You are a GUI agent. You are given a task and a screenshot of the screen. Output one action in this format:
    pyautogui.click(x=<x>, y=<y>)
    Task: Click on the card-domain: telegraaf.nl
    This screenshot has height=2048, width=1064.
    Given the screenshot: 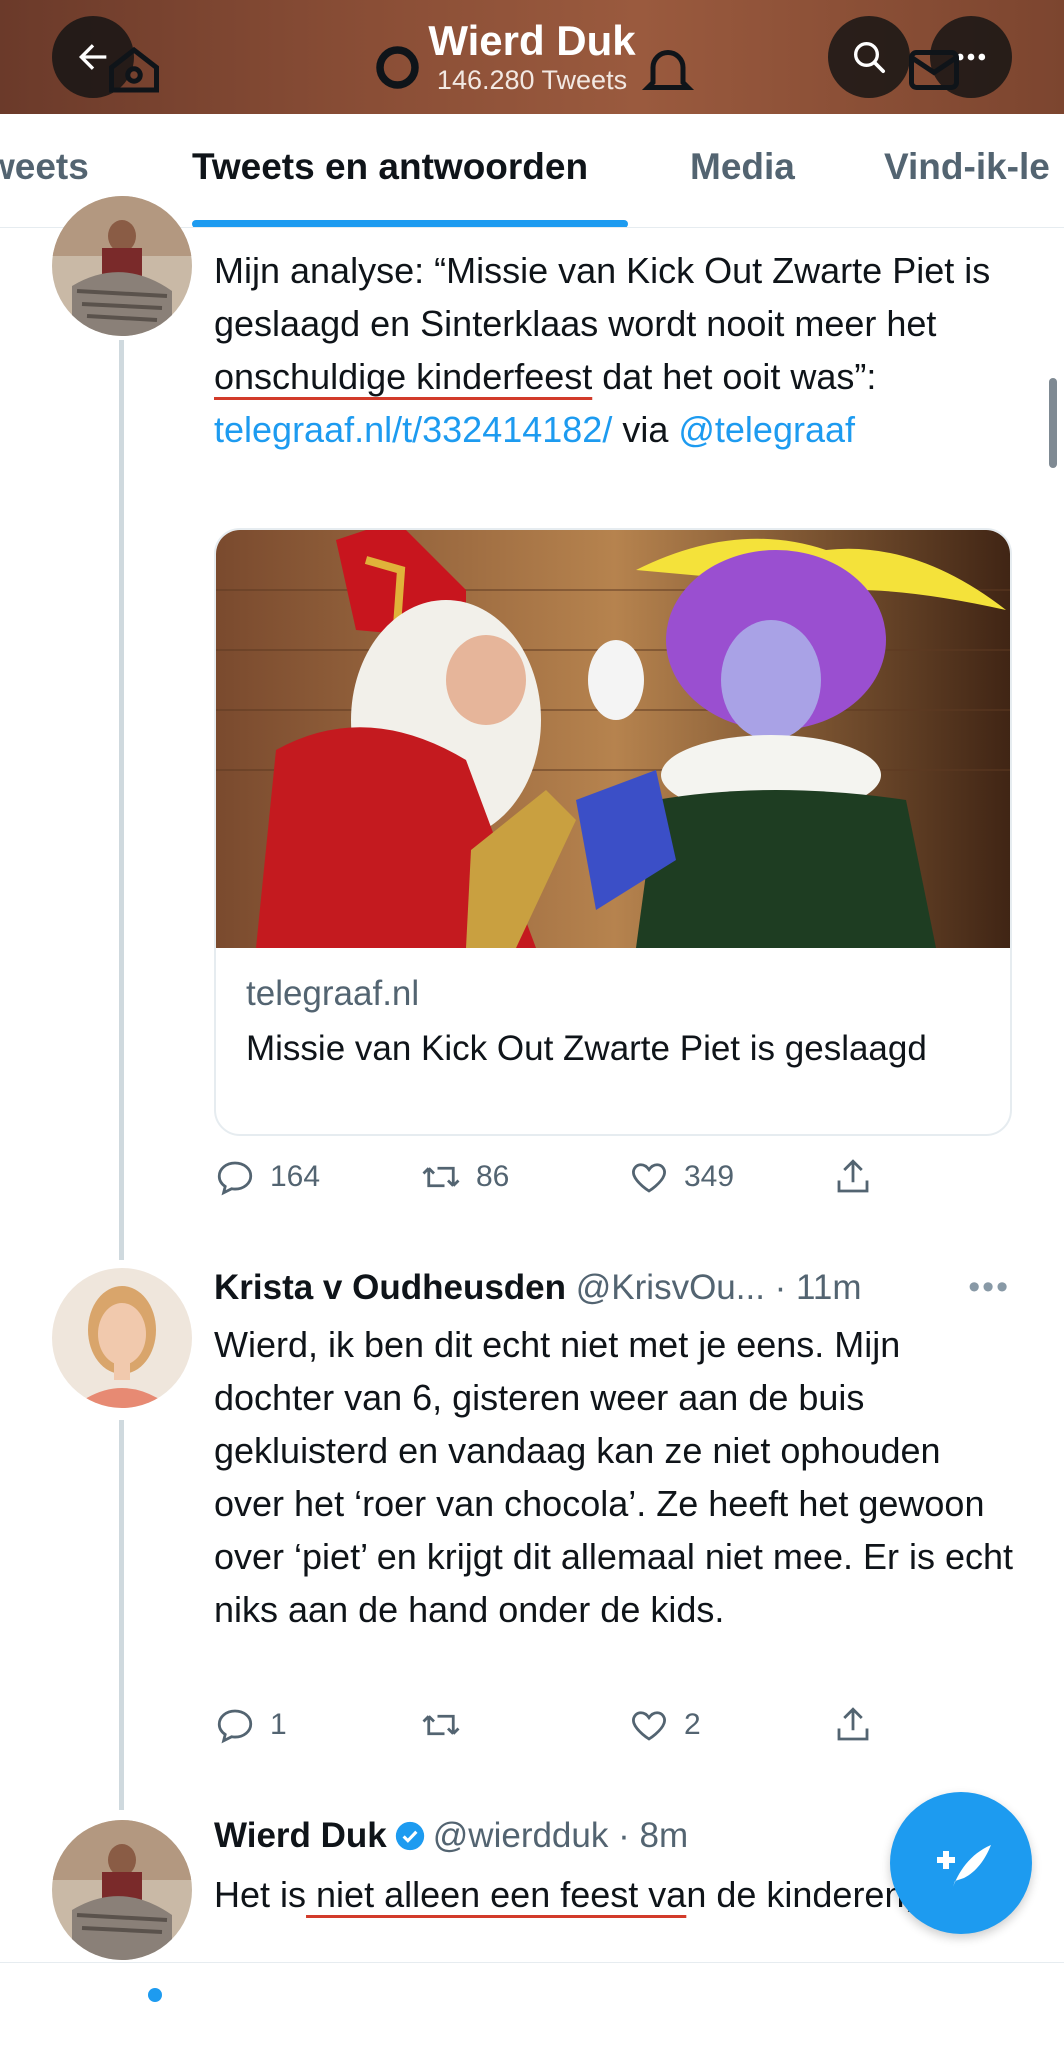 What is the action you would take?
    pyautogui.click(x=333, y=993)
    